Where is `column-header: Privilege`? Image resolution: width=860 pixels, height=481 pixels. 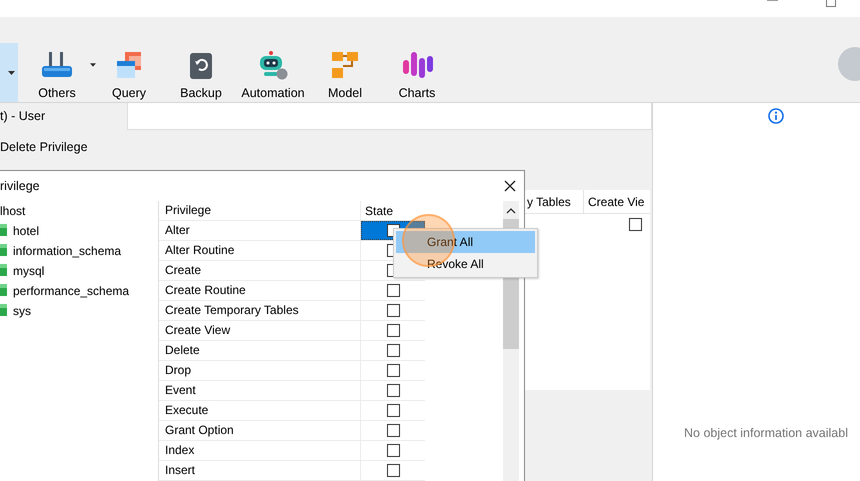
column-header: Privilege is located at coordinates (260, 210).